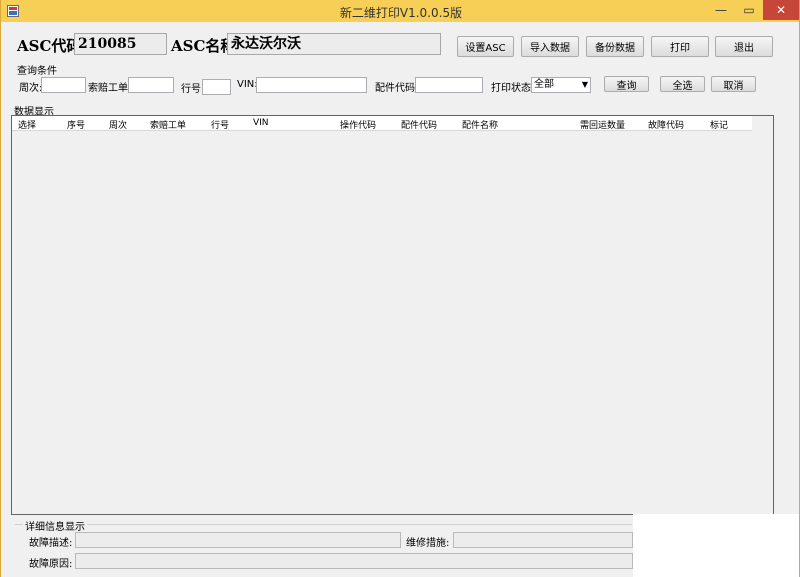  Describe the element at coordinates (216, 87) in the screenshot. I see `line-number-input` at that location.